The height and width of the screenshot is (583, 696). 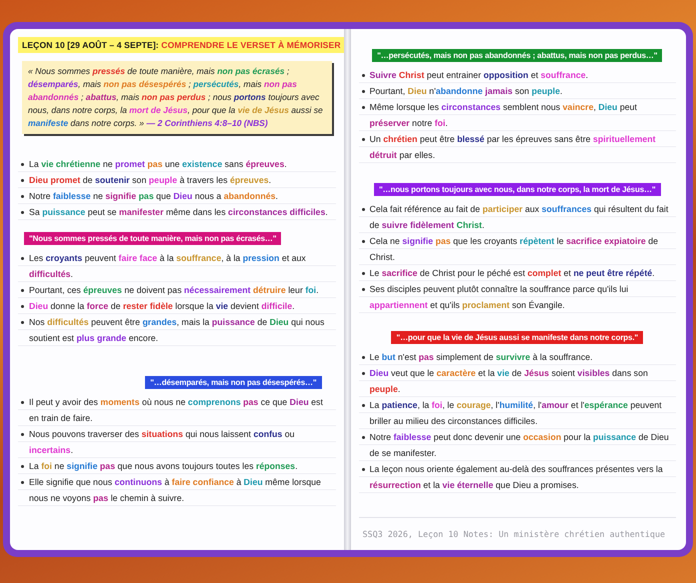 What do you see at coordinates (168, 266) in the screenshot?
I see `bullet-text: Les croyants peuvent faire face à la souffrance, à la pression et aux difficultés.` at bounding box center [168, 266].